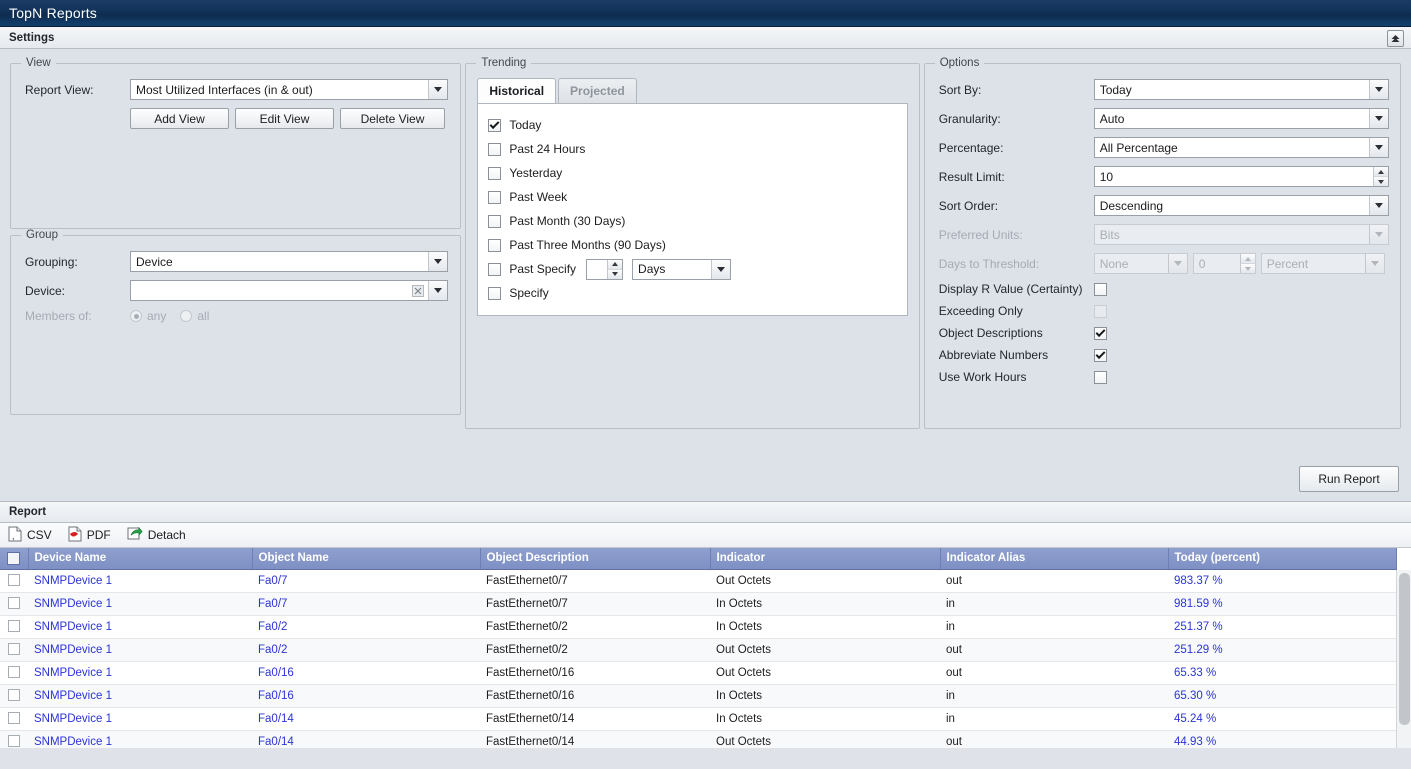  Describe the element at coordinates (825, 559) in the screenshot. I see `column-header-indicator: Indicator` at that location.